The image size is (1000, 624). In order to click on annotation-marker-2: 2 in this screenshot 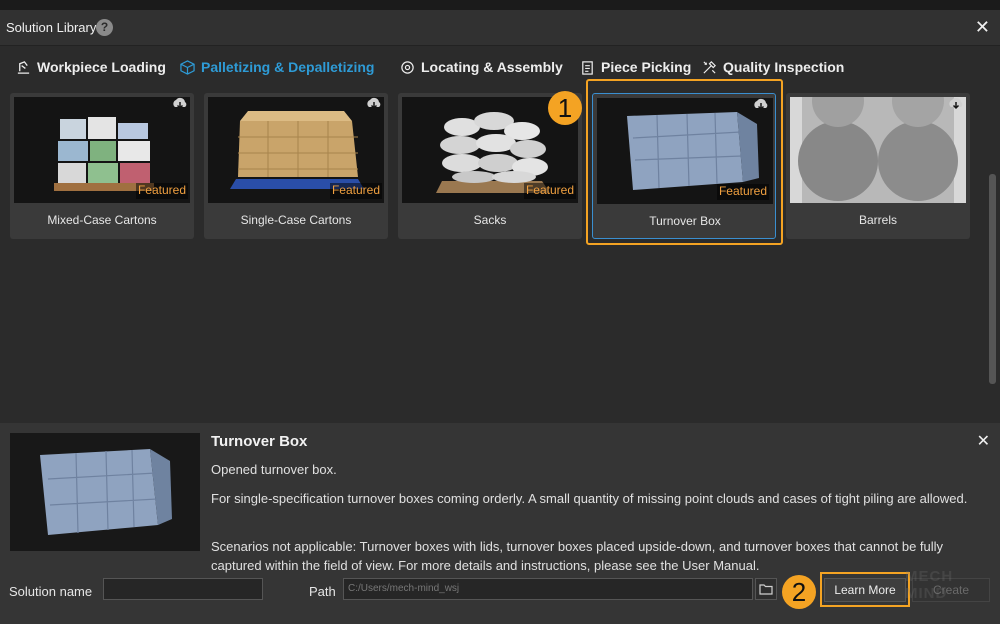, I will do `click(799, 592)`.